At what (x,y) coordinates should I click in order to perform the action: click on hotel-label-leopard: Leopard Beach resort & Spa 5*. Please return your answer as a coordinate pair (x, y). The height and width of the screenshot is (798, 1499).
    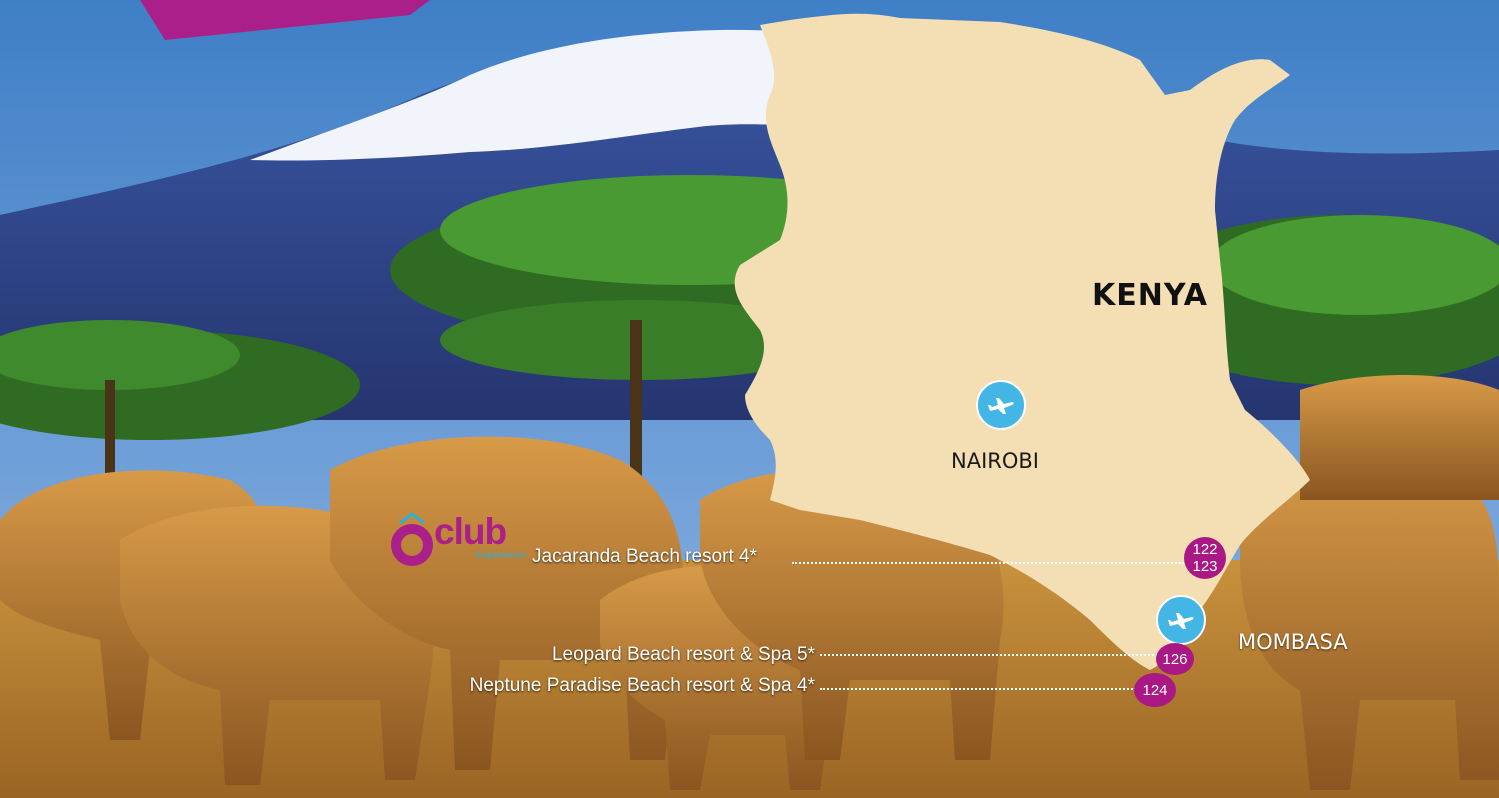
    Looking at the image, I should click on (683, 655).